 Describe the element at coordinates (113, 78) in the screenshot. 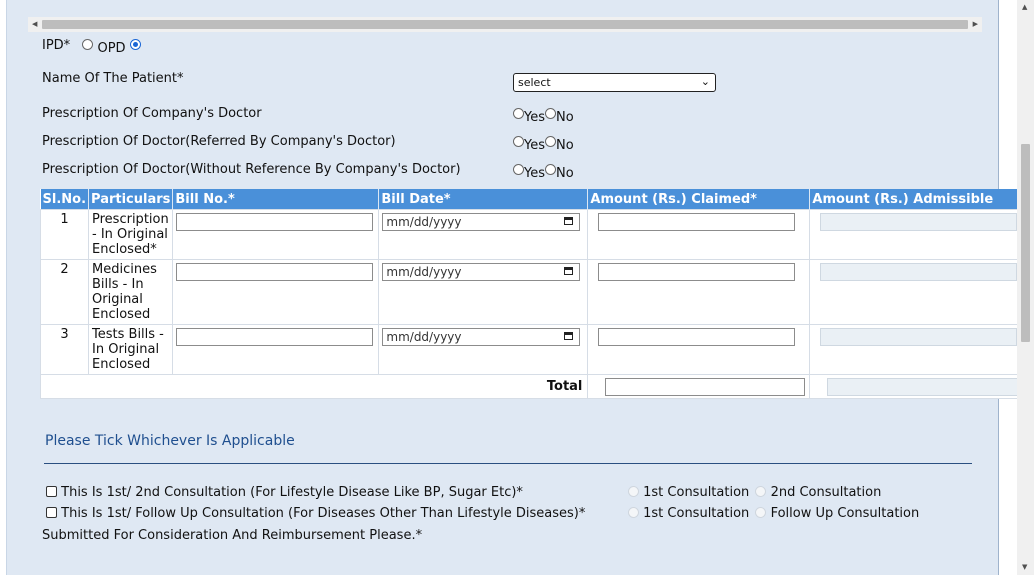

I see `patient-name-label: Name Of The Patient*` at that location.